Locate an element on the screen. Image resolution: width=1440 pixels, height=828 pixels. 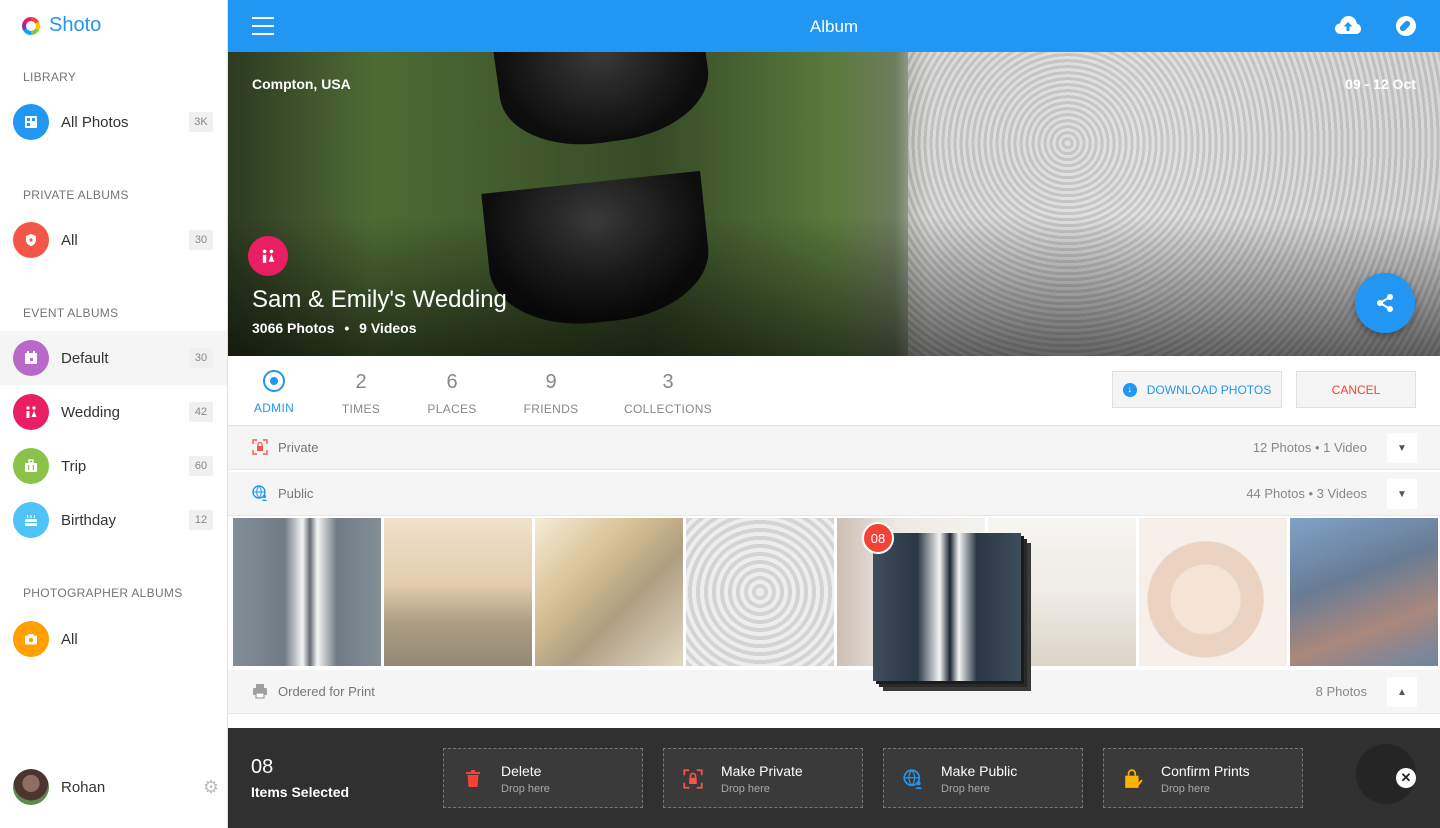
group-meta: 12 Photos • 1 Video is located at coordinates (1309, 447).